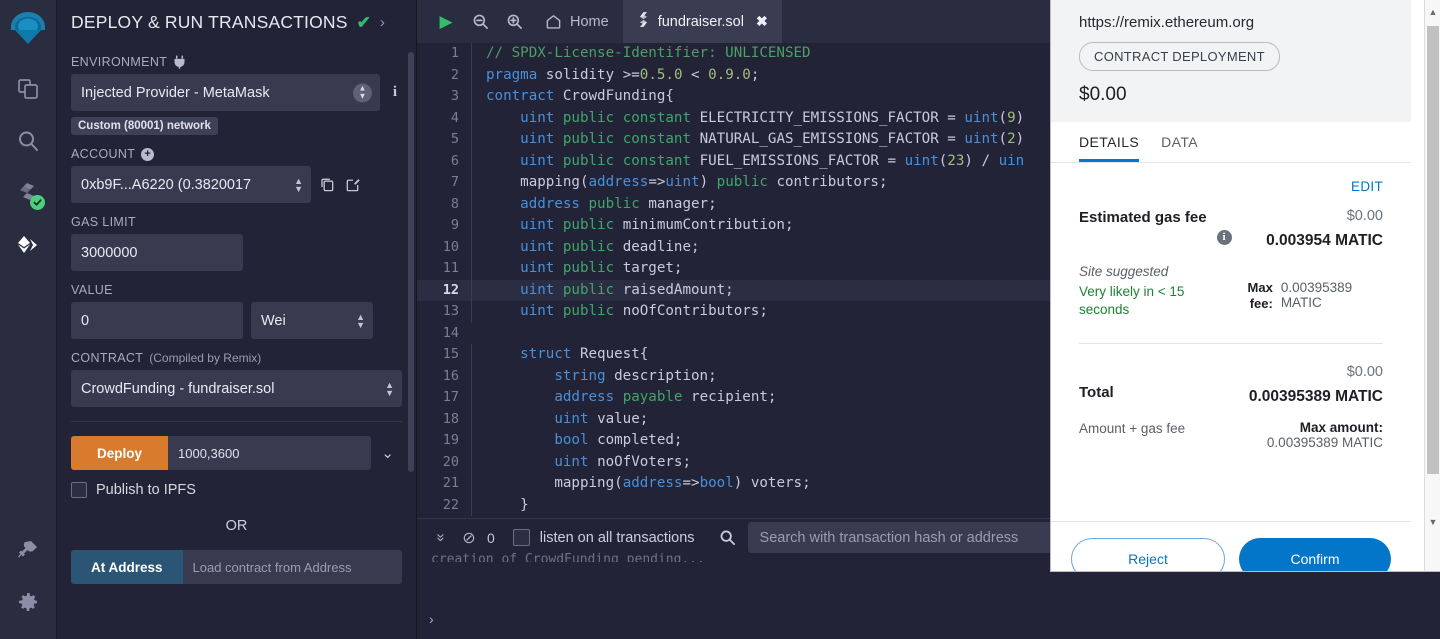 This screenshot has width=1440, height=639. I want to click on metamask-scroll-thumb, so click(1433, 250).